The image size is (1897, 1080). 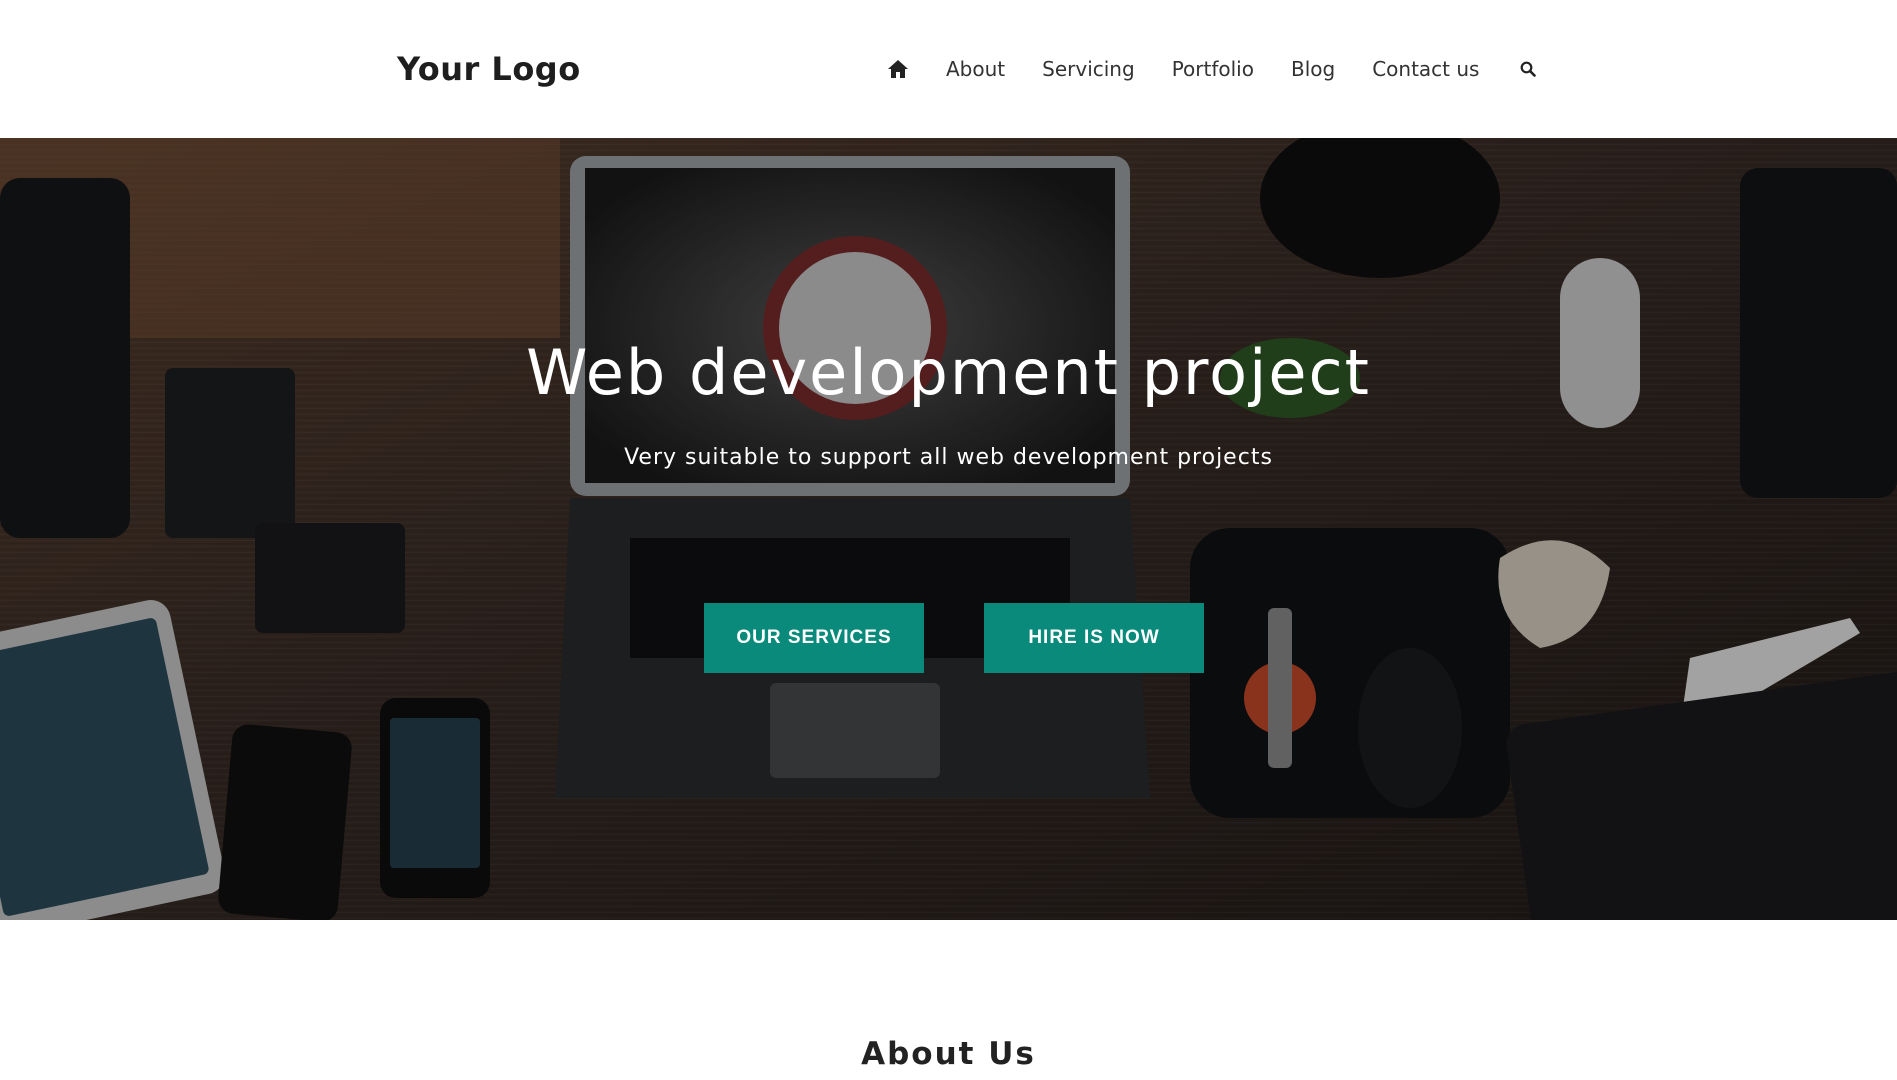 What do you see at coordinates (489, 69) in the screenshot?
I see `site-logo: Your Logo` at bounding box center [489, 69].